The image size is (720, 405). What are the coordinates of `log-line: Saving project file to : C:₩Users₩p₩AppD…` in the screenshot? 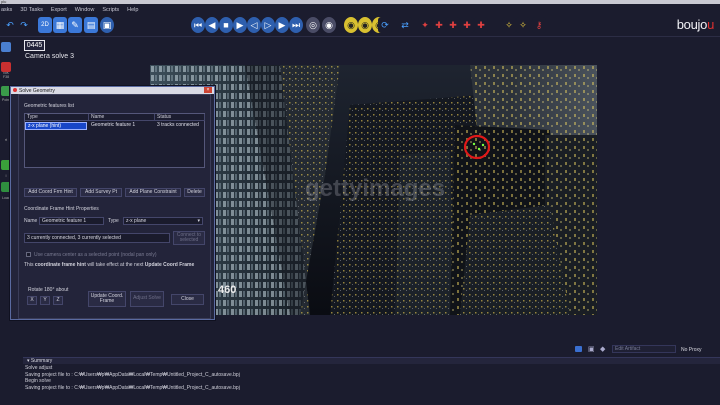 It's located at (132, 387).